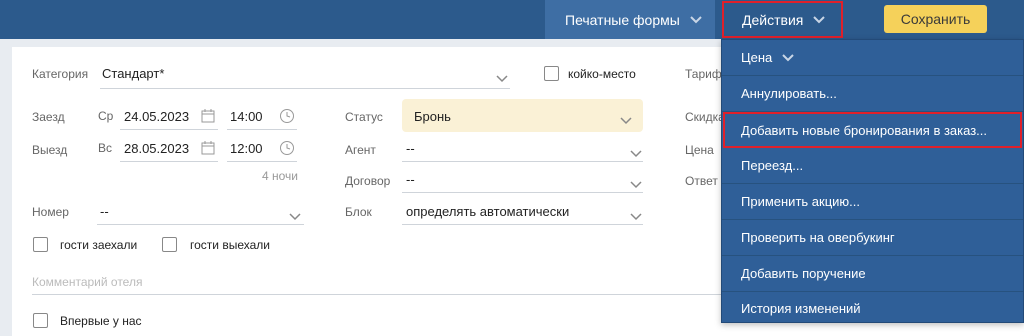 Image resolution: width=1024 pixels, height=336 pixels. I want to click on checkout-date-input: 28.05.2023, so click(156, 148).